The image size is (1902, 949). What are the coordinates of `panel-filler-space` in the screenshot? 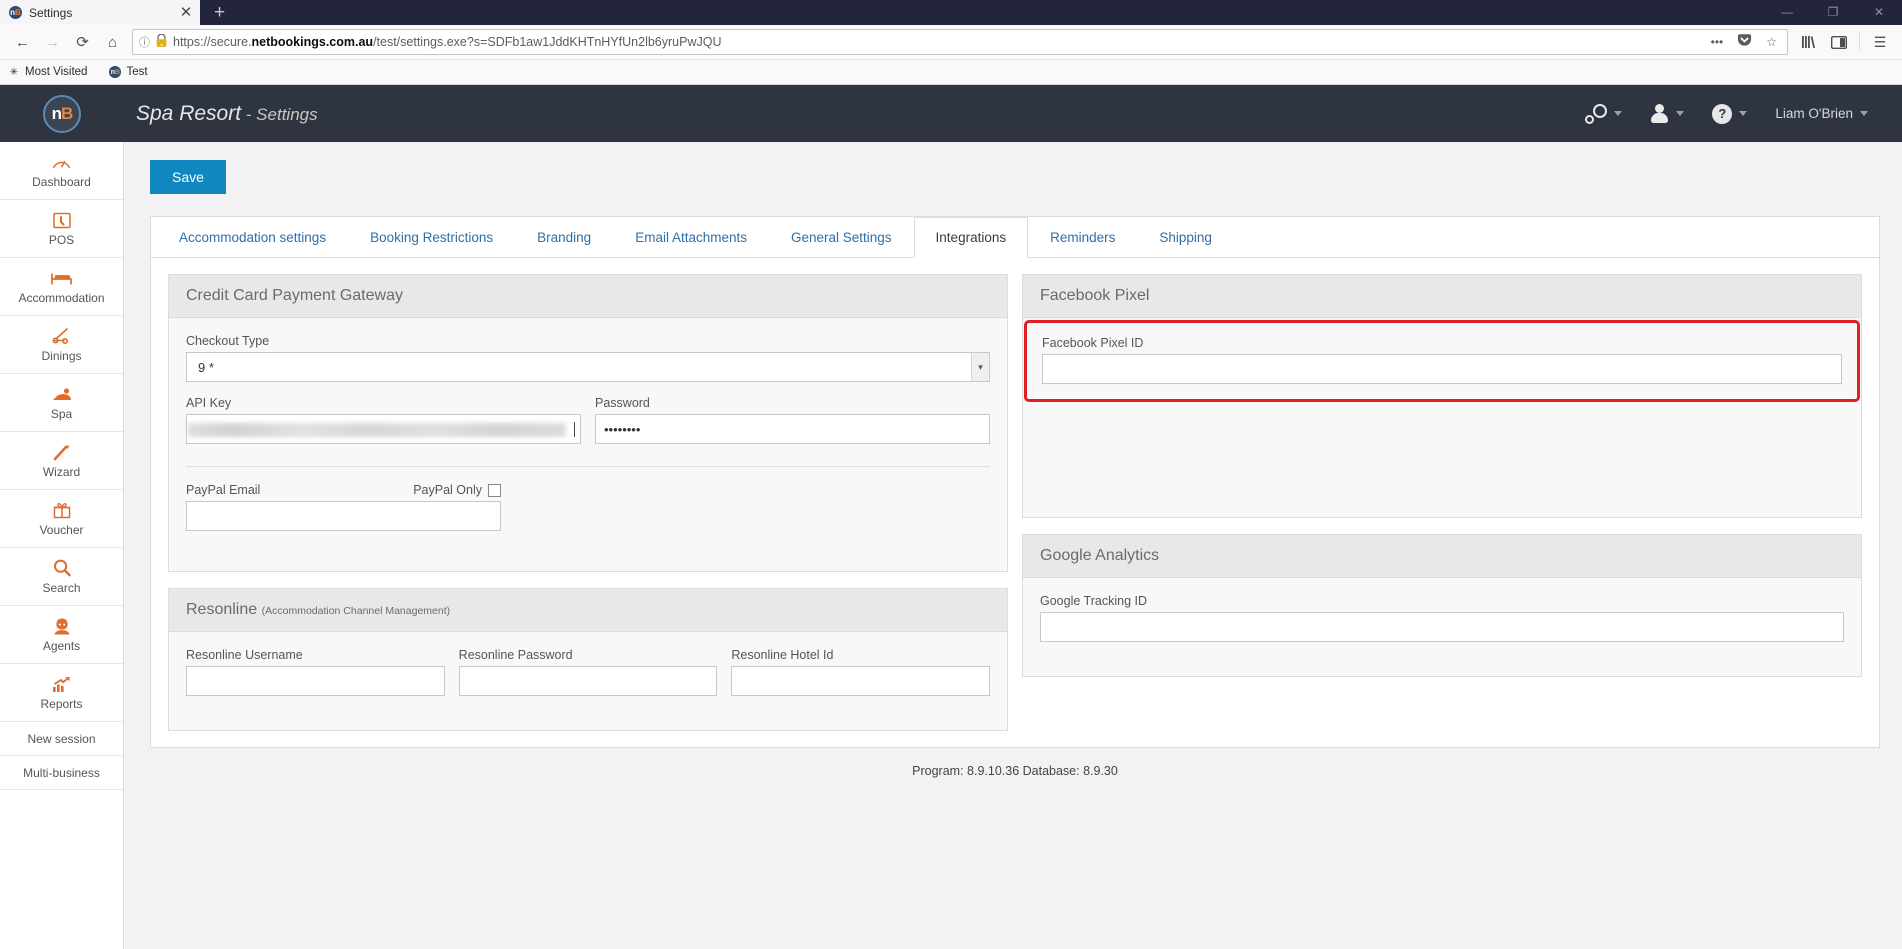 It's located at (1442, 458).